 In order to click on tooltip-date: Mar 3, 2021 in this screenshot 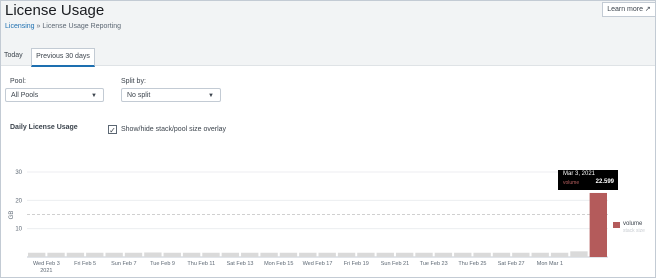, I will do `click(579, 174)`.